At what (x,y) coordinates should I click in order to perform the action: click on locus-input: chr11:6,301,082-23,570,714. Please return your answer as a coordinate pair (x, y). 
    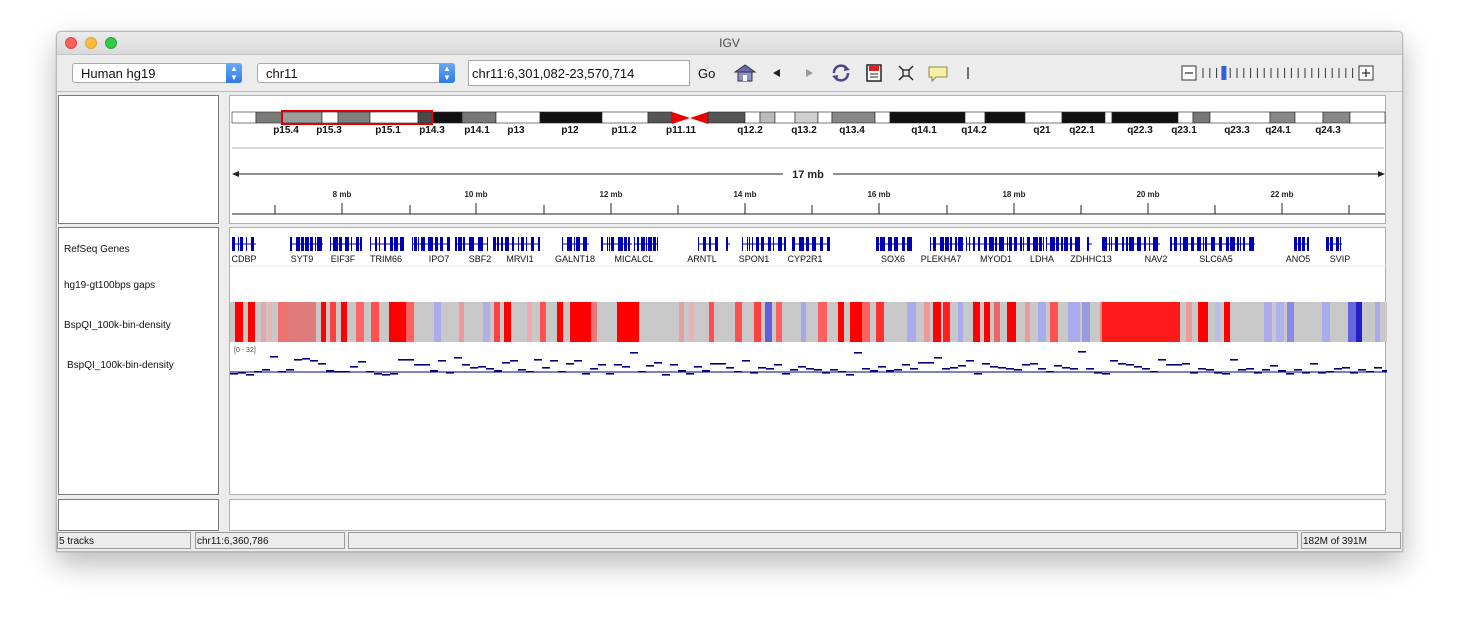
    Looking at the image, I should click on (579, 73).